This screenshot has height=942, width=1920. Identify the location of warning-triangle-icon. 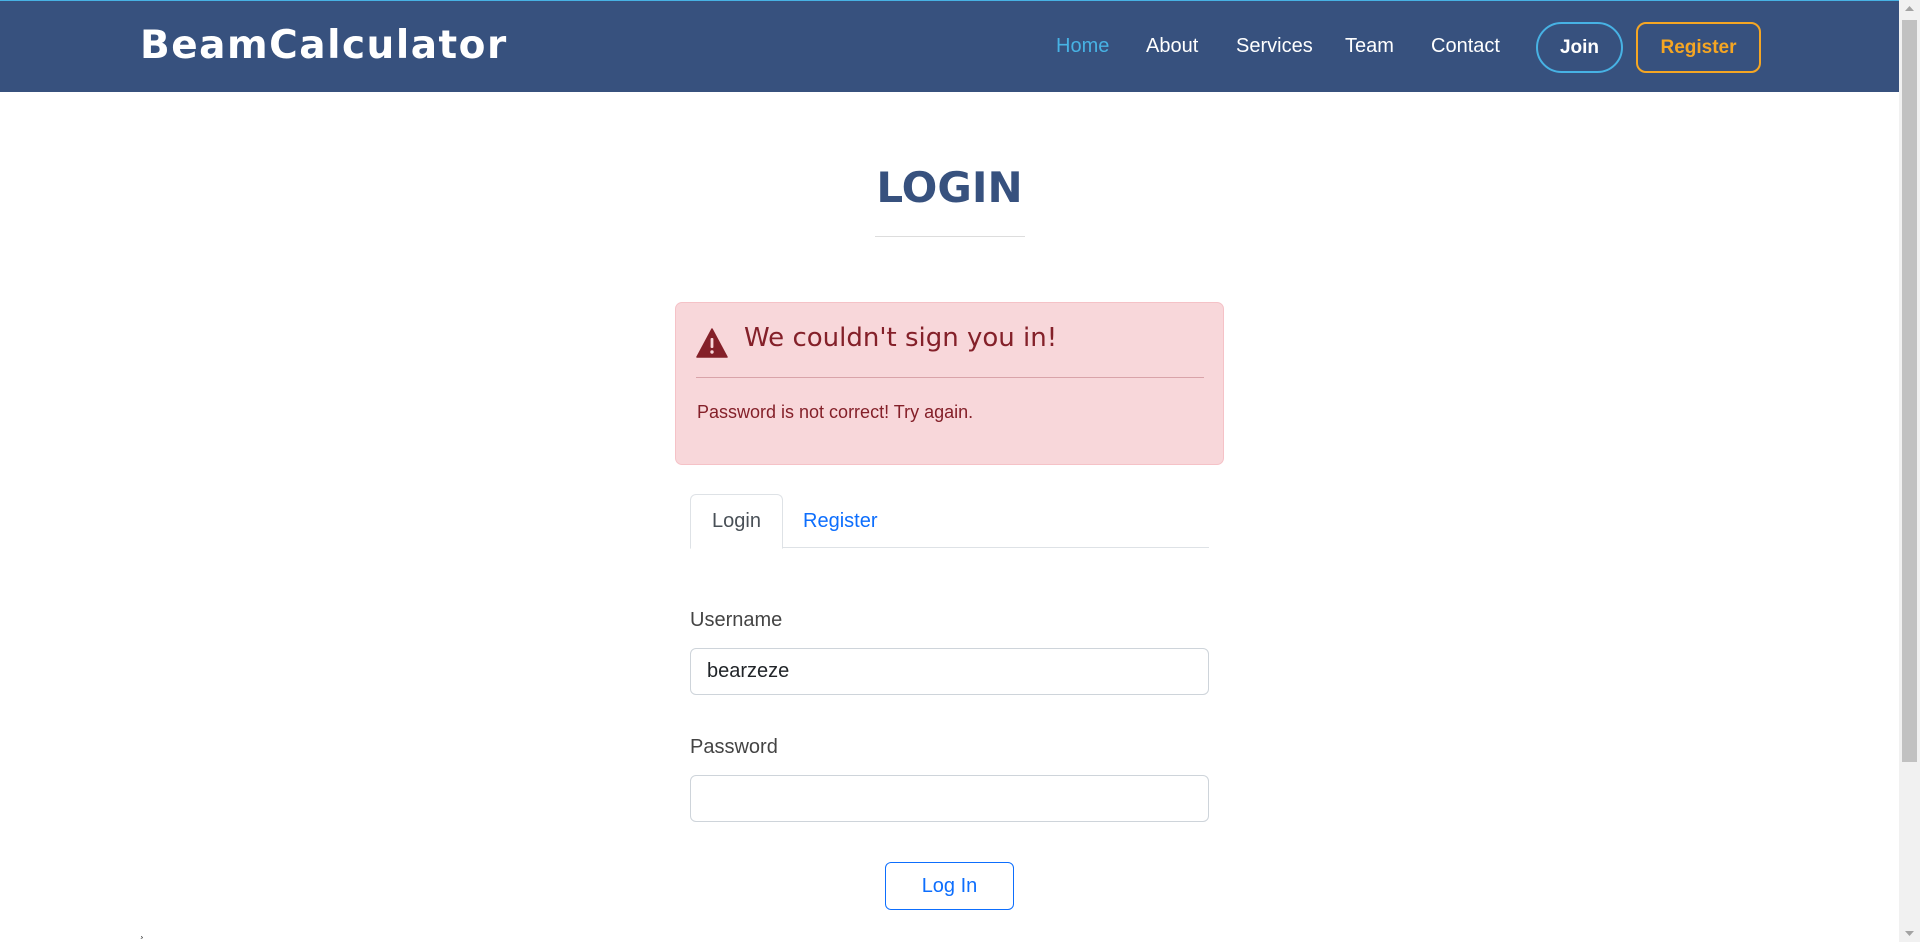
(712, 343).